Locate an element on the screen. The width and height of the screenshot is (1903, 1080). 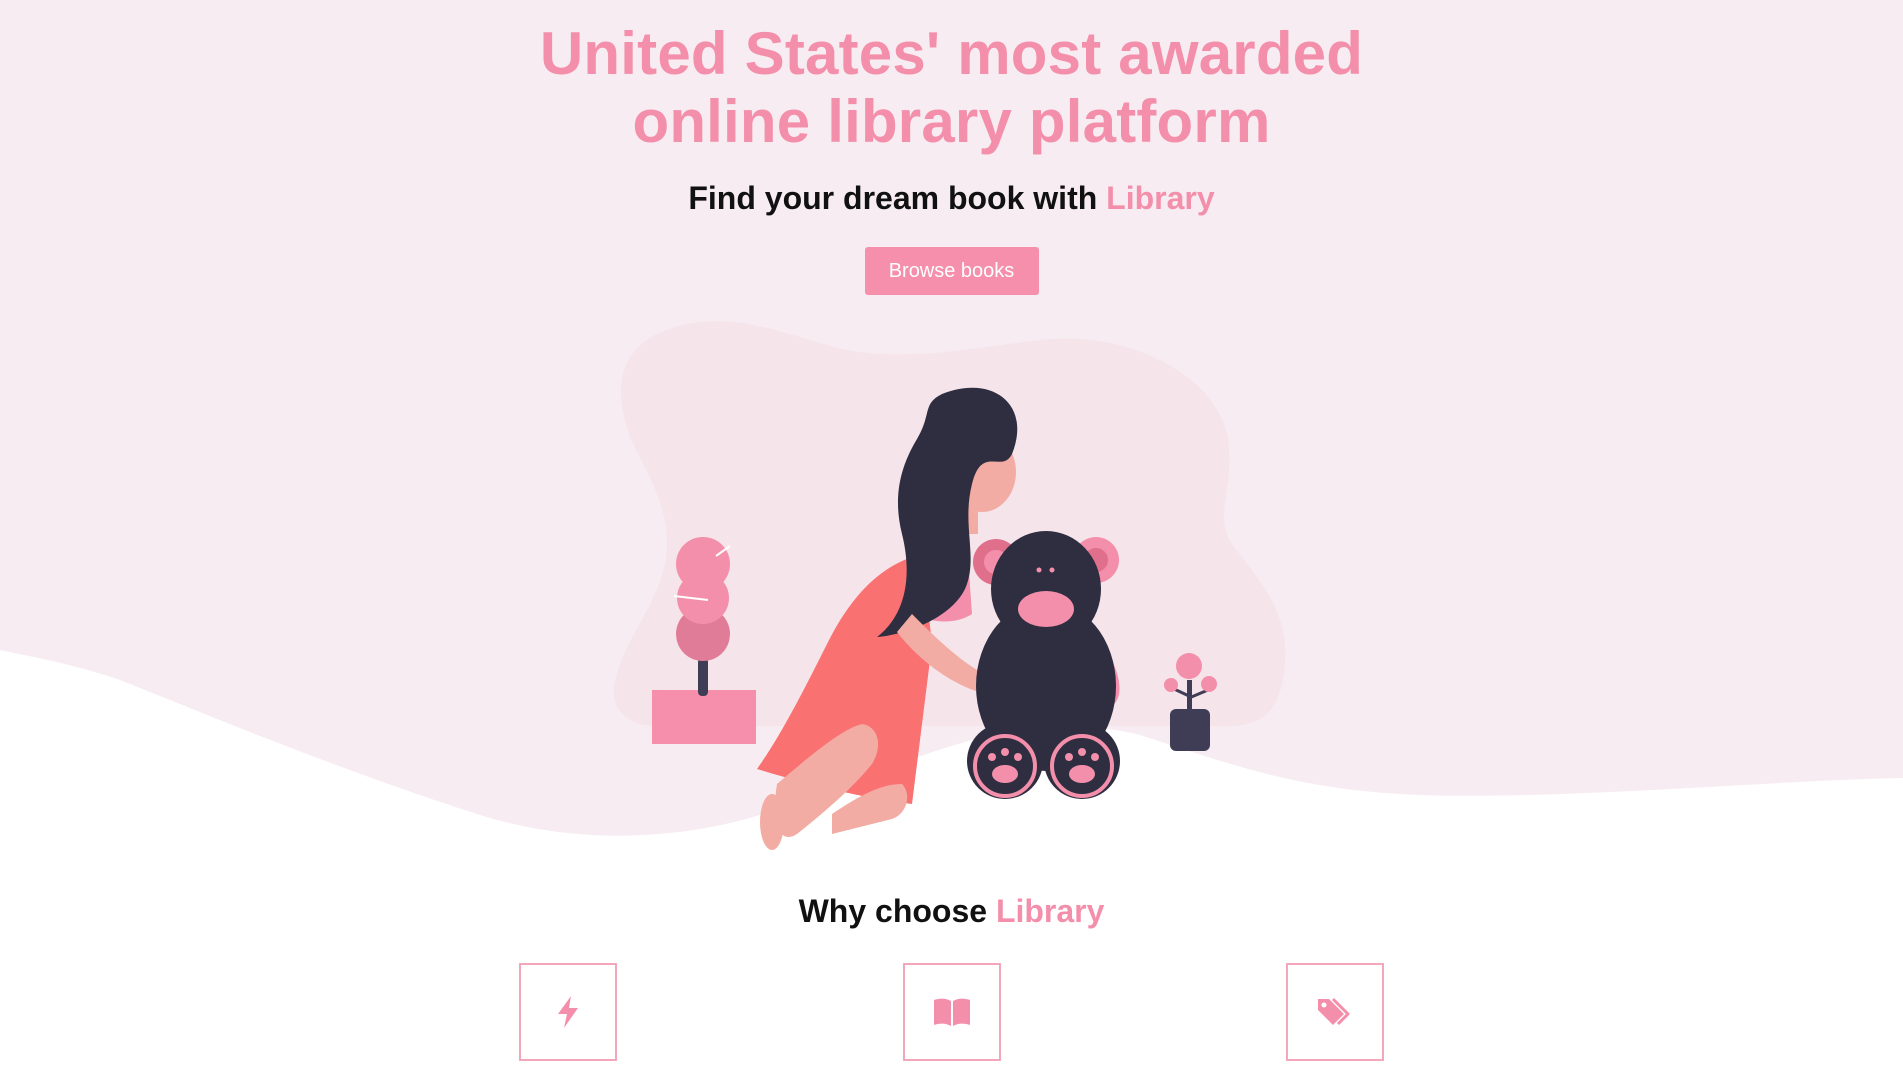
feature-card-books is located at coordinates (952, 1012).